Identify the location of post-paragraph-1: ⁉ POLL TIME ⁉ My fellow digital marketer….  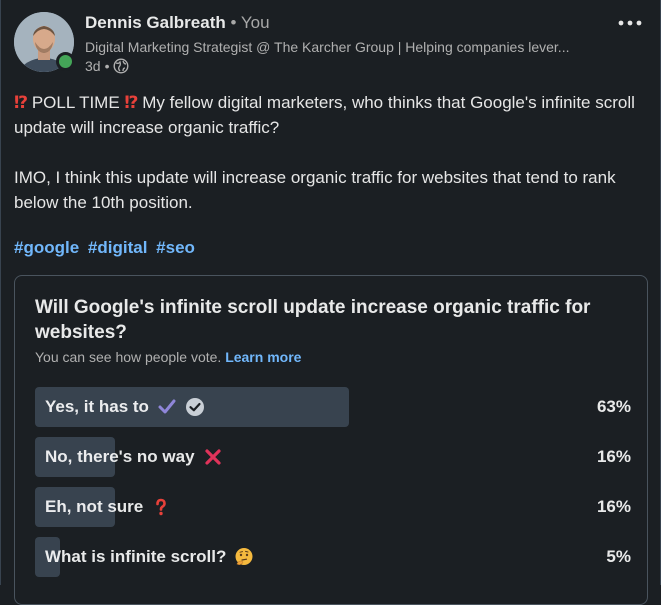
(329, 115).